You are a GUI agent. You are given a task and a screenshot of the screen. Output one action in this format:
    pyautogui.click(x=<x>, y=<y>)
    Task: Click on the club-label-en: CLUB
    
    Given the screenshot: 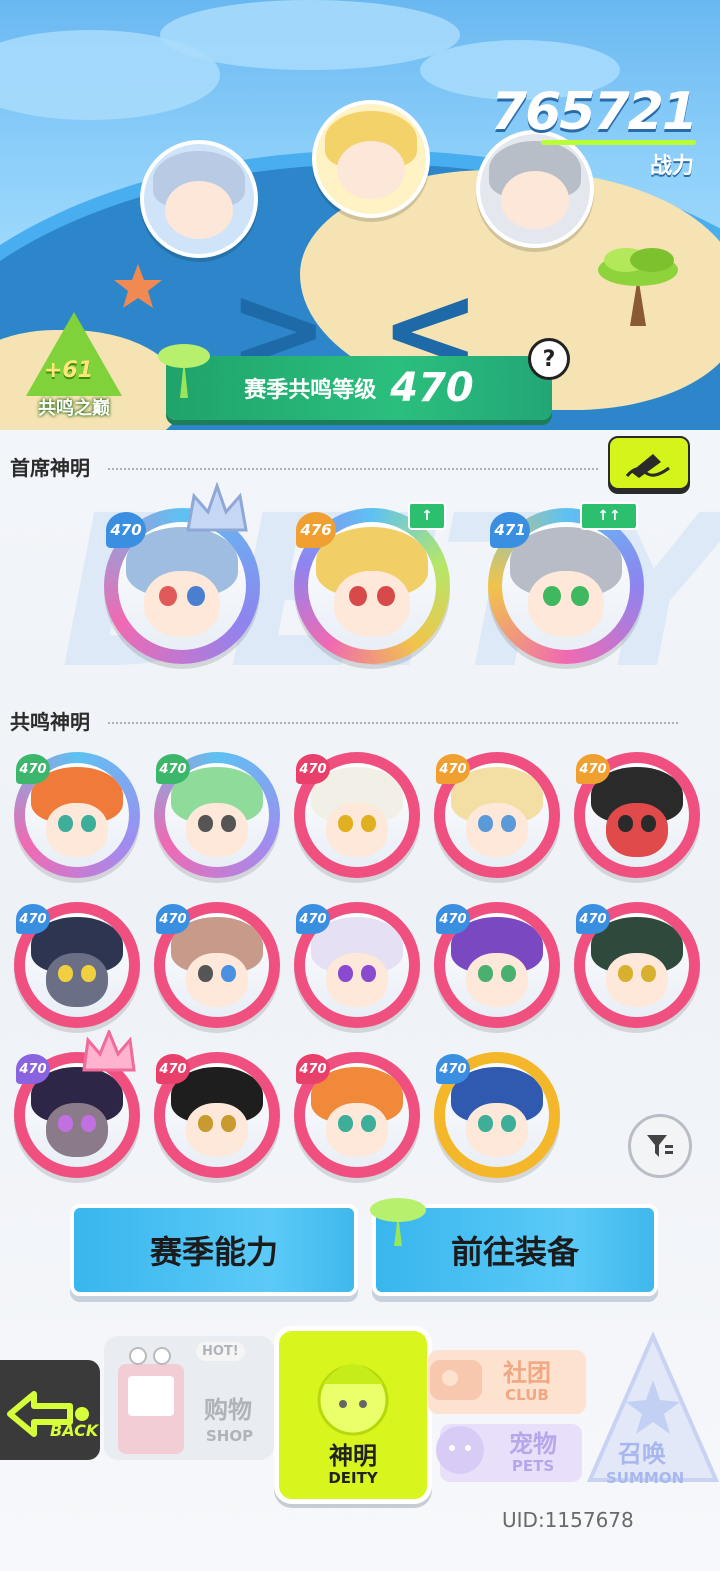 What is the action you would take?
    pyautogui.click(x=527, y=1394)
    